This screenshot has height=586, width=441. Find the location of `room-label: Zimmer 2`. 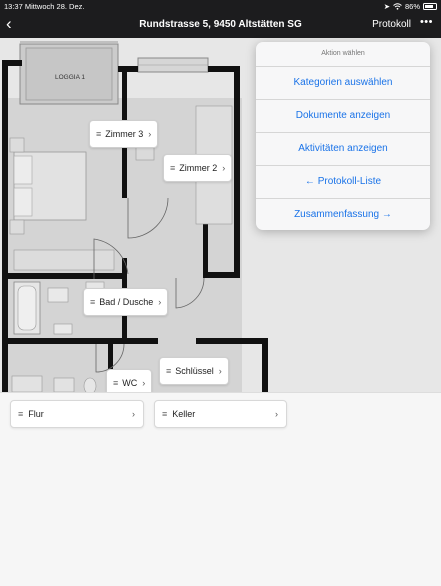

room-label: Zimmer 2 is located at coordinates (198, 168).